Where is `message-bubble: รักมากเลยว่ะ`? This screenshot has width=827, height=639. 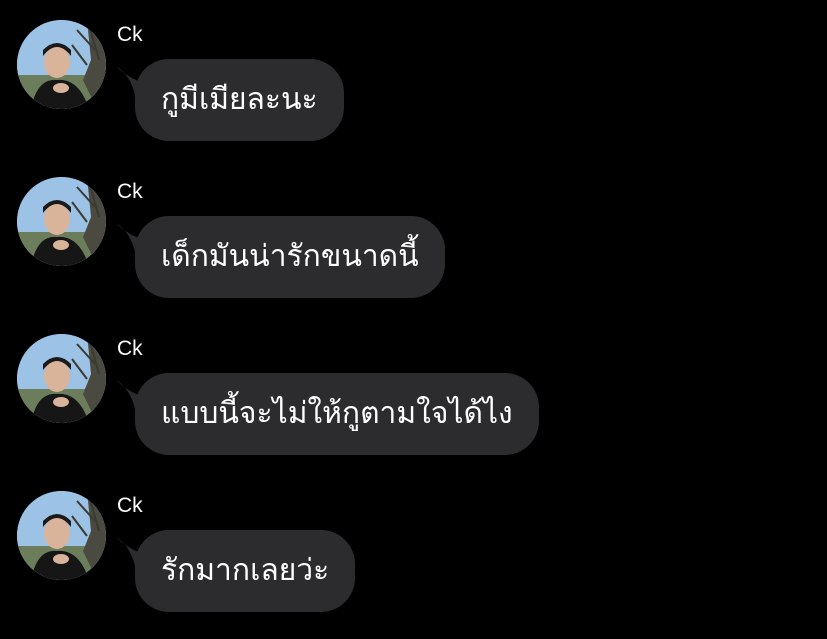
message-bubble: รักมากเลยว่ะ is located at coordinates (245, 571).